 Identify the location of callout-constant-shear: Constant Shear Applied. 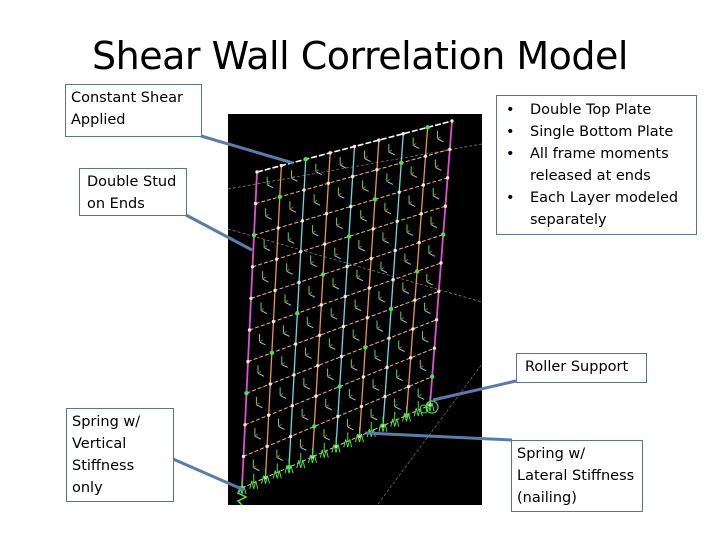
(133, 110).